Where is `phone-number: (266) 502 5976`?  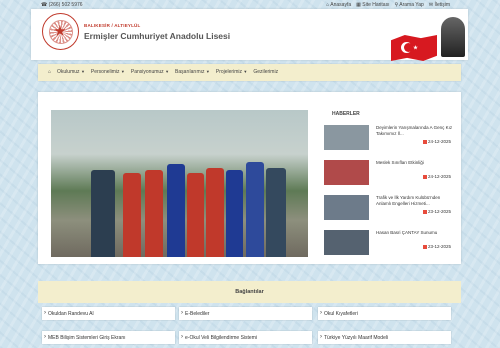 phone-number: (266) 502 5976 is located at coordinates (65, 5).